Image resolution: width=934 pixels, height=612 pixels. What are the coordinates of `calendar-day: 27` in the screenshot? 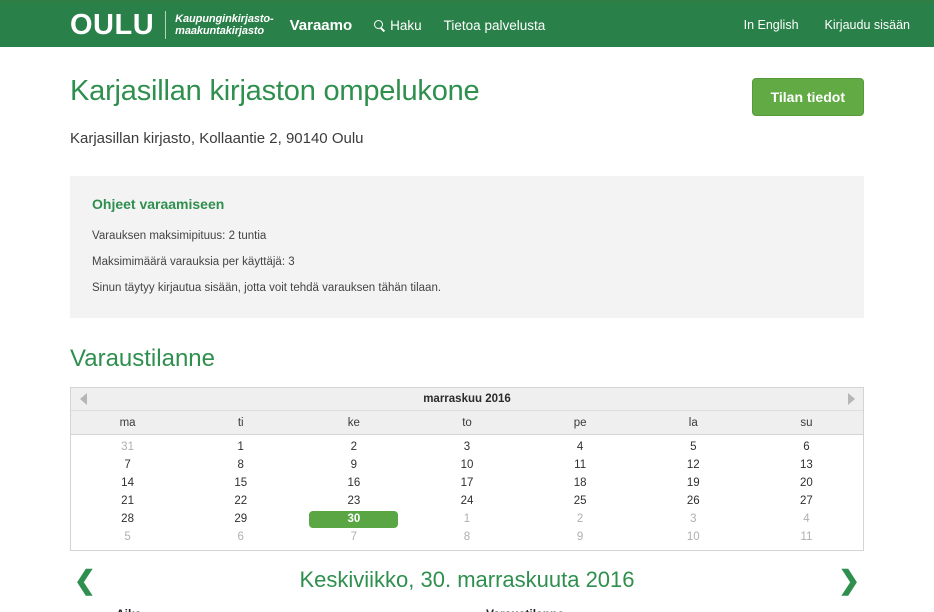 It's located at (806, 501).